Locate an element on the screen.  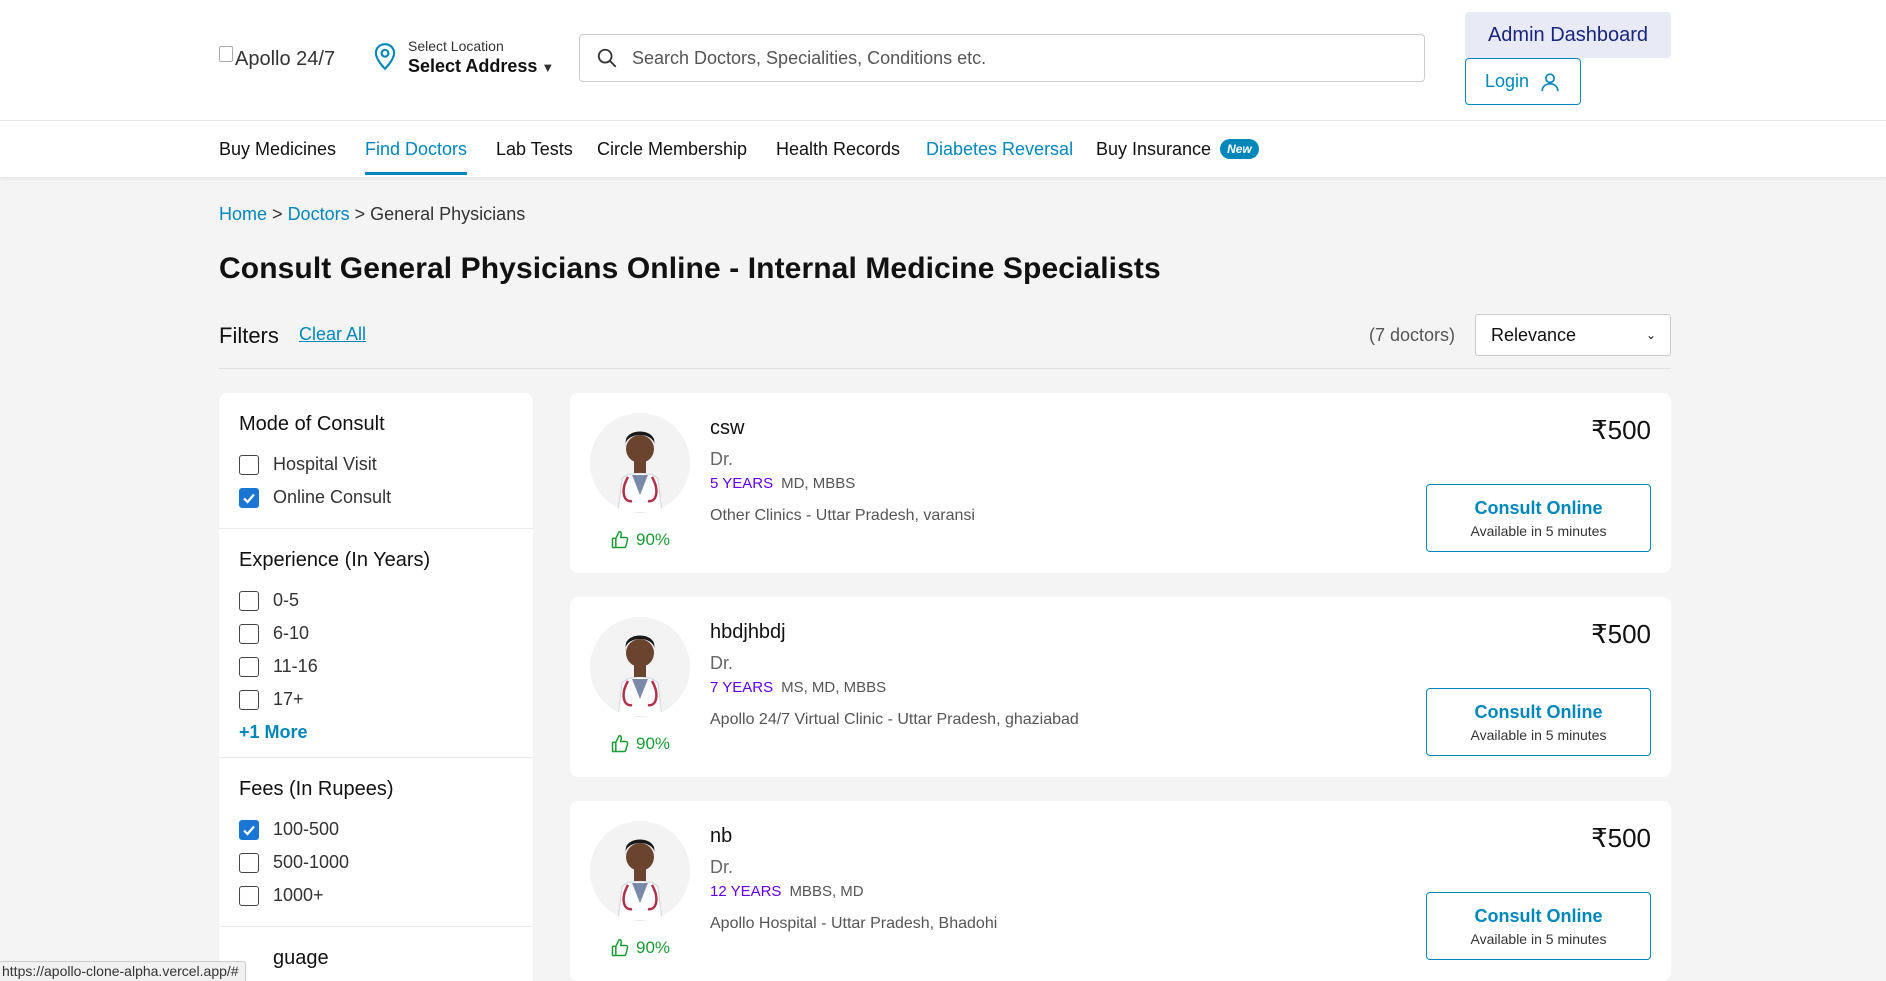
filter-option-exp-6-10: 6-10 is located at coordinates (376, 633).